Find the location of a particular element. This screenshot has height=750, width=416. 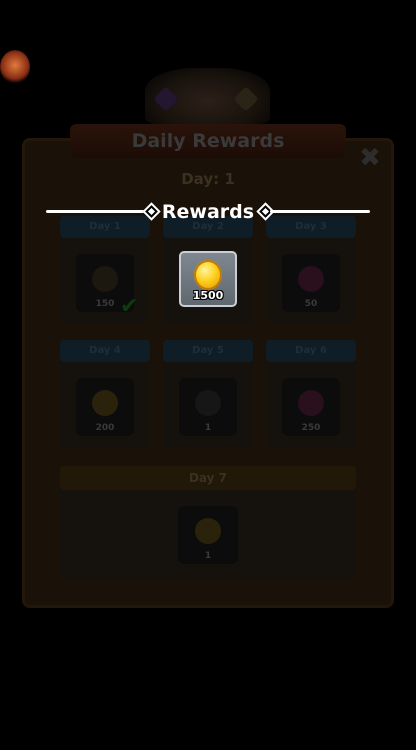

day-5-cell: Day 5 1 is located at coordinates (208, 394).